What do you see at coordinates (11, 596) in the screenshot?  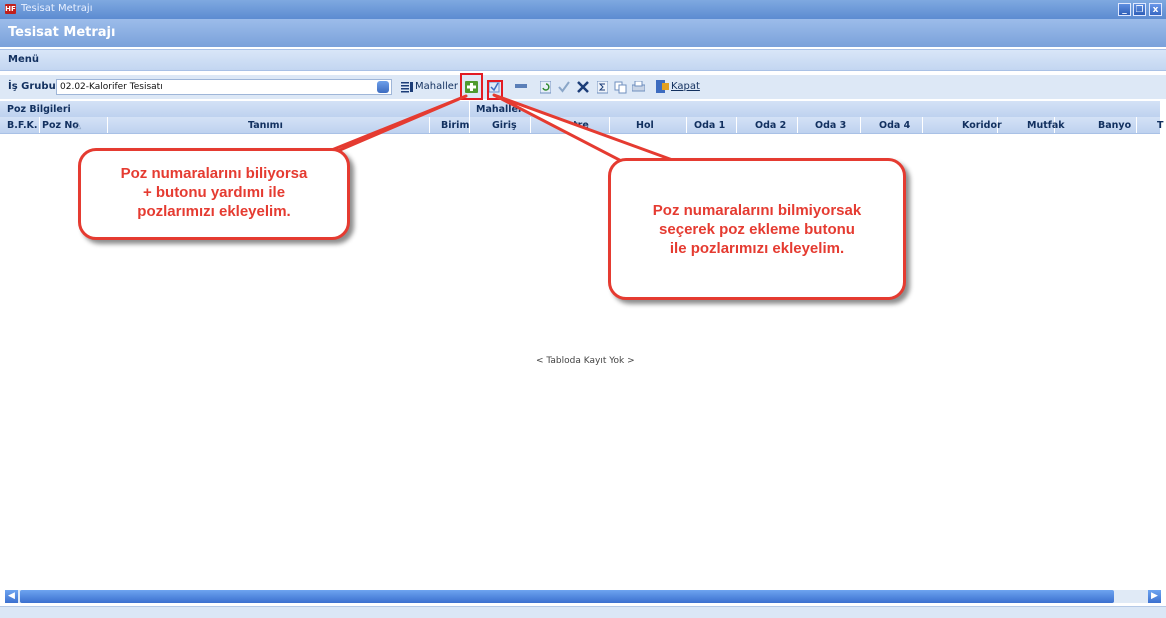 I see `scroll-left-icon: ◀` at bounding box center [11, 596].